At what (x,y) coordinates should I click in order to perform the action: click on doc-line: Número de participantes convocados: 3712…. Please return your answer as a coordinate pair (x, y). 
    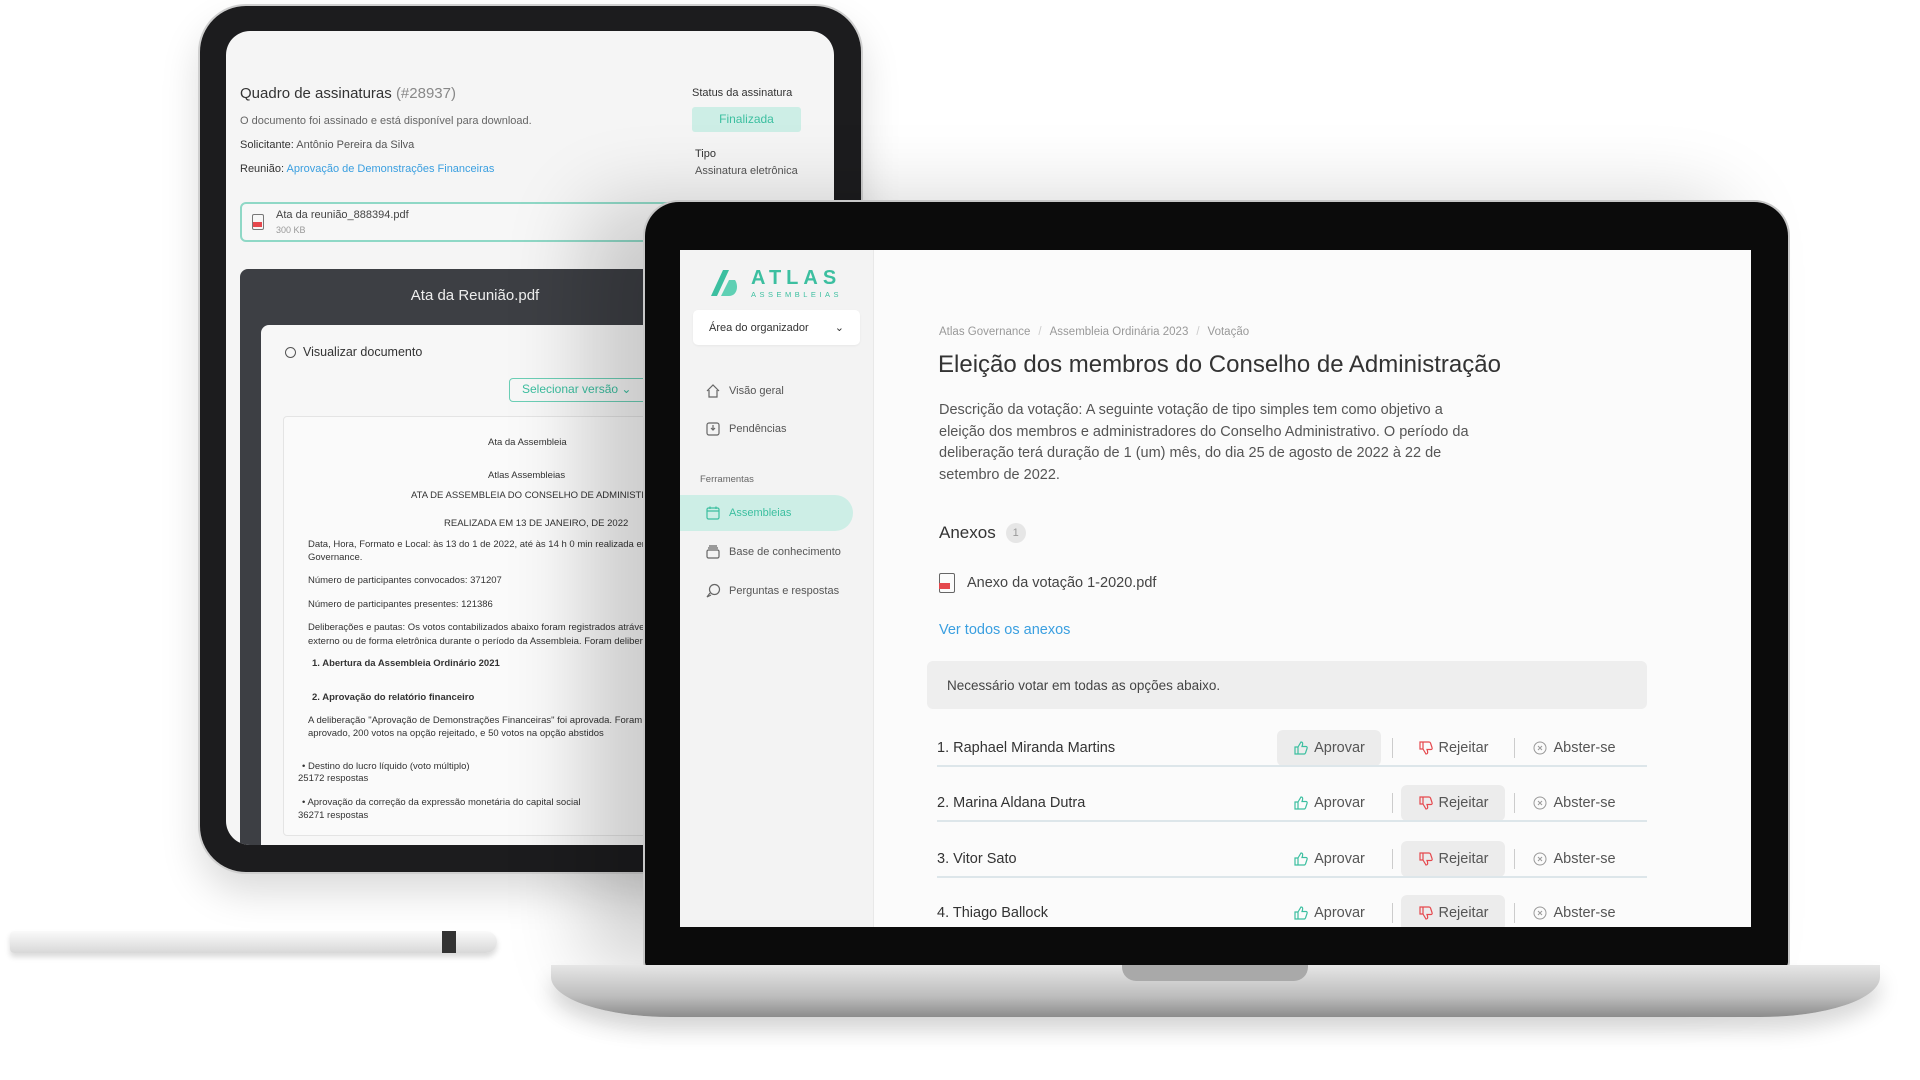
    Looking at the image, I should click on (405, 580).